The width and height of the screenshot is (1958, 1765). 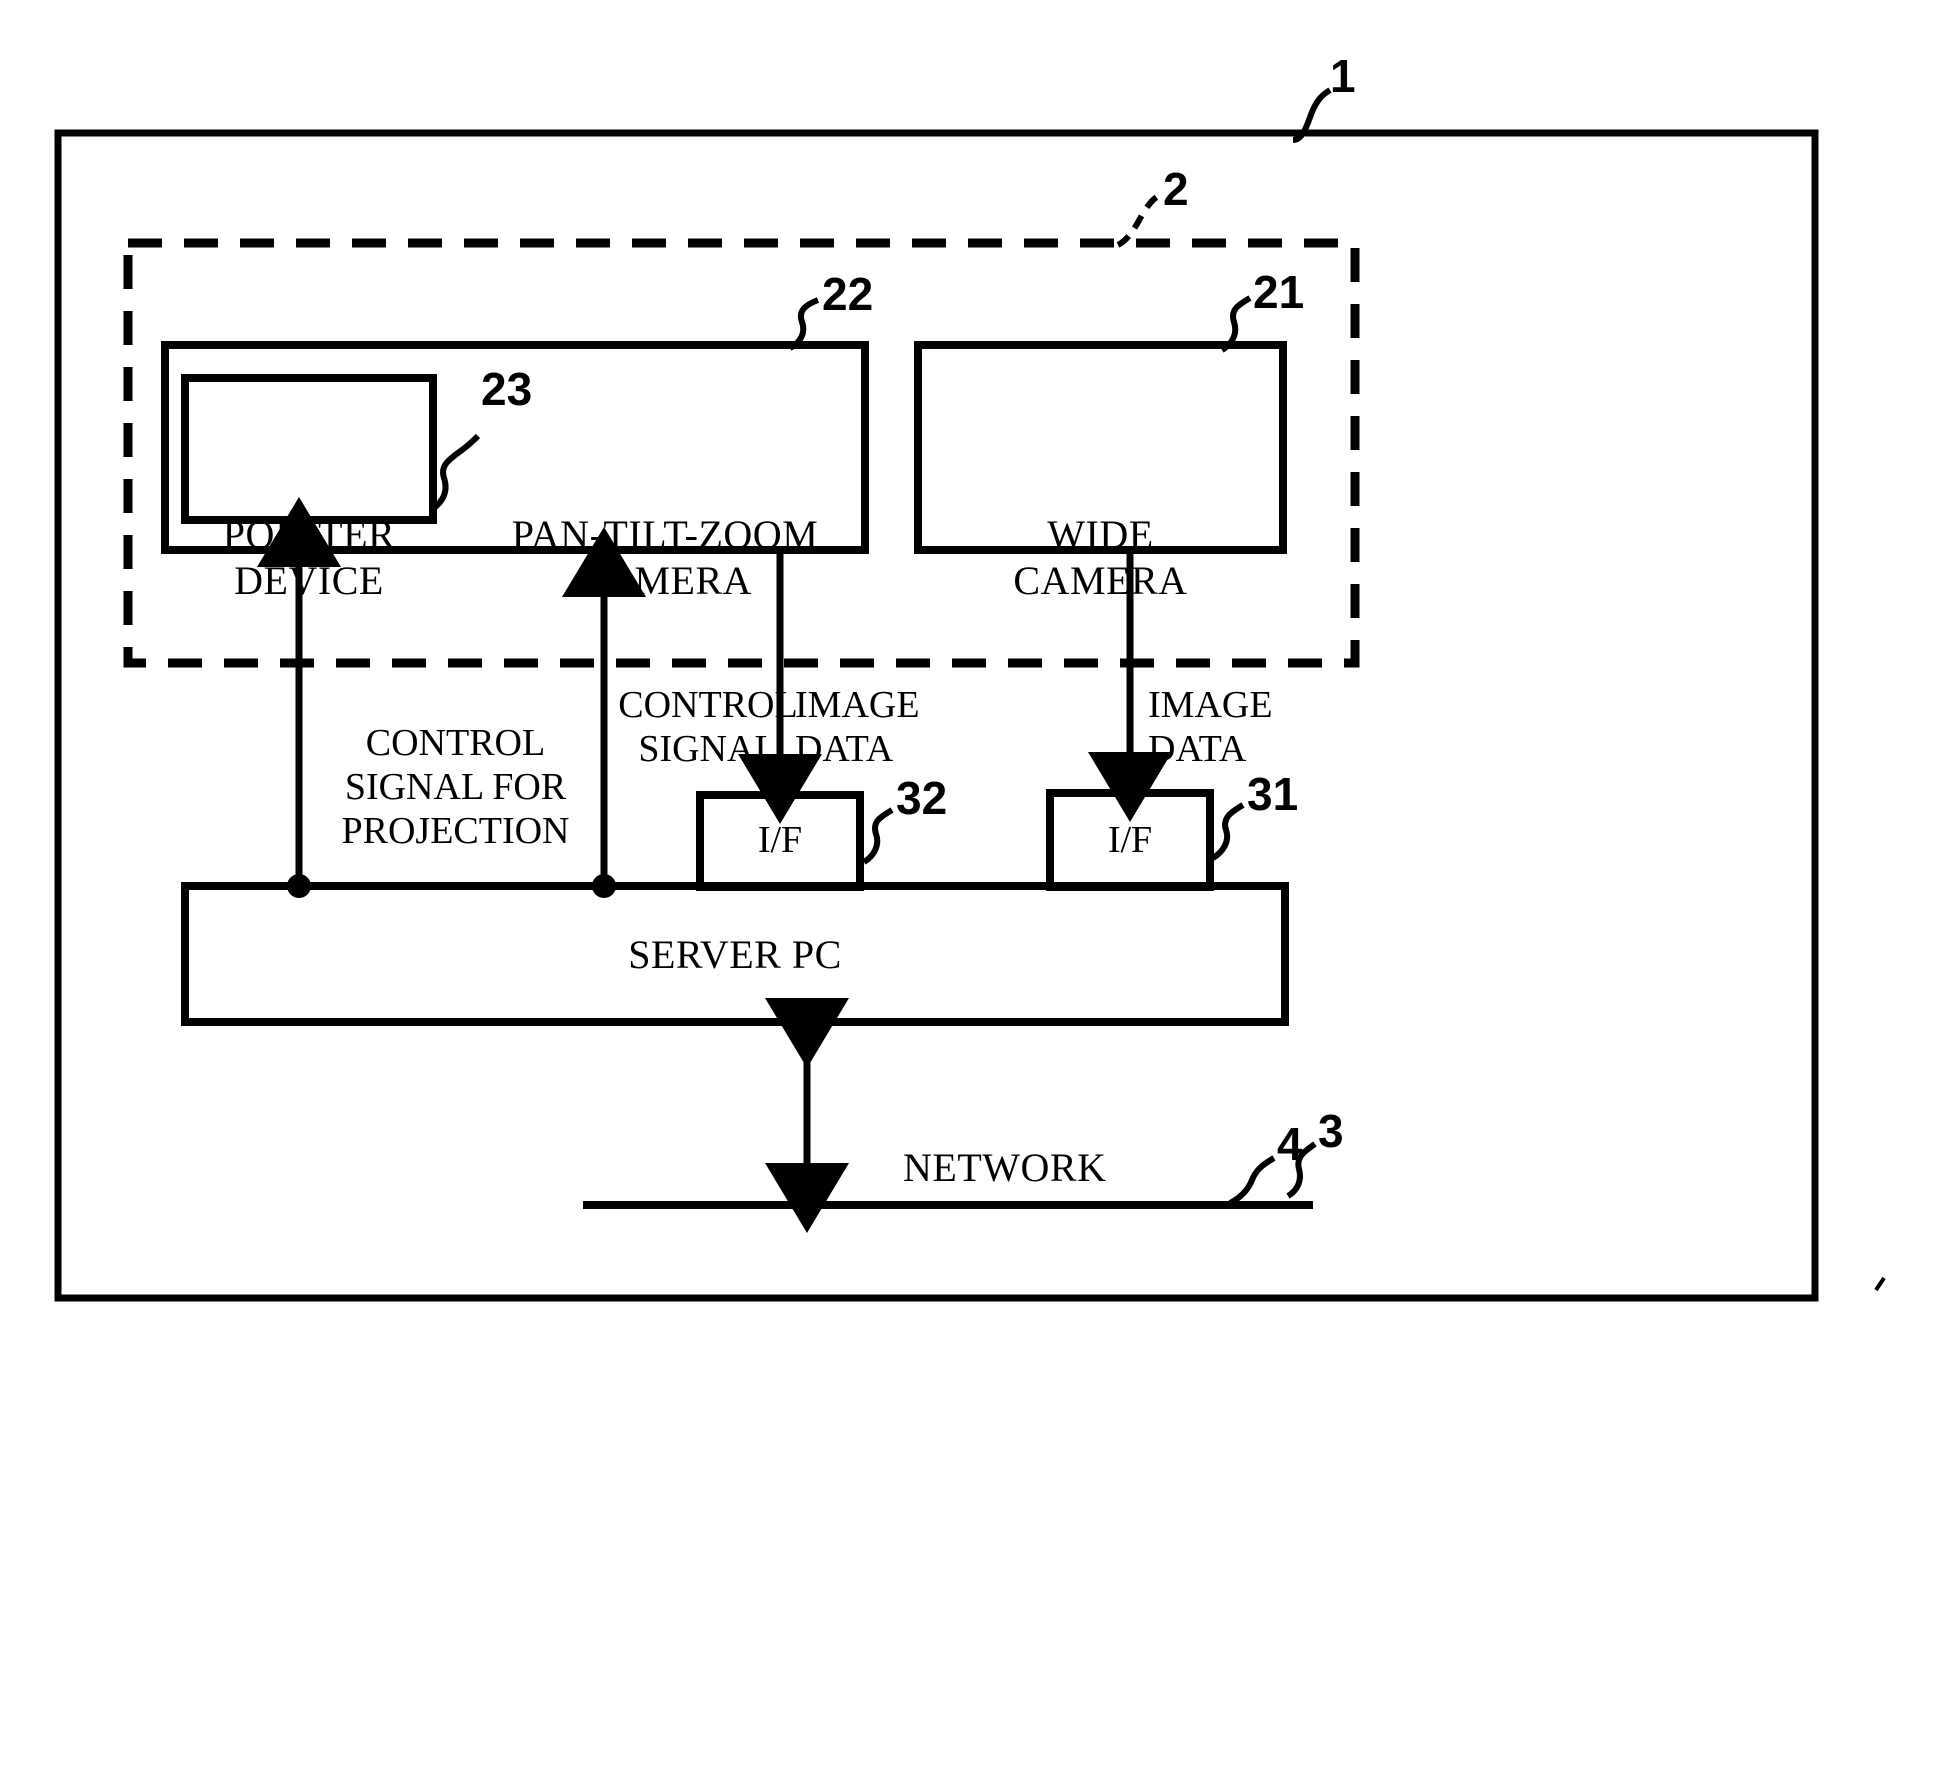 I want to click on image-data-right-label: IMAGE DATA, so click(x=1210, y=727).